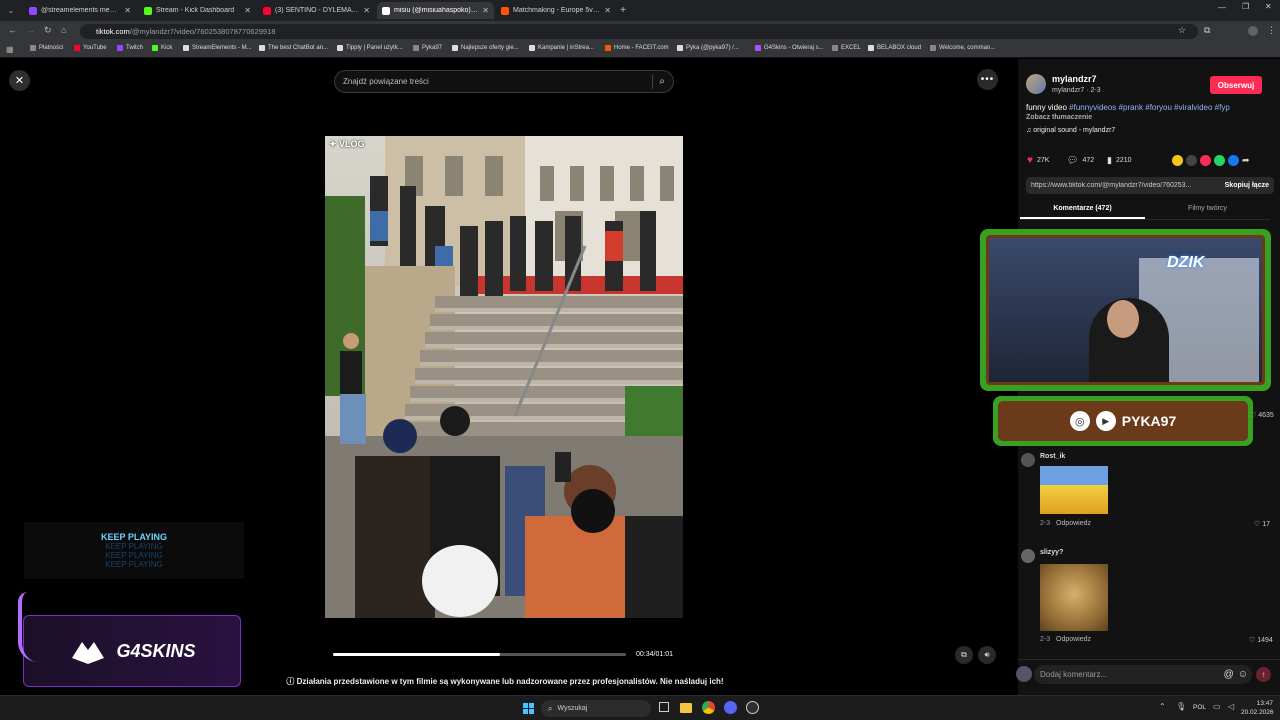 The height and width of the screenshot is (720, 1280). Describe the element at coordinates (80, 10) in the screenshot. I see `tab-0: @streamelements mention ✕` at that location.